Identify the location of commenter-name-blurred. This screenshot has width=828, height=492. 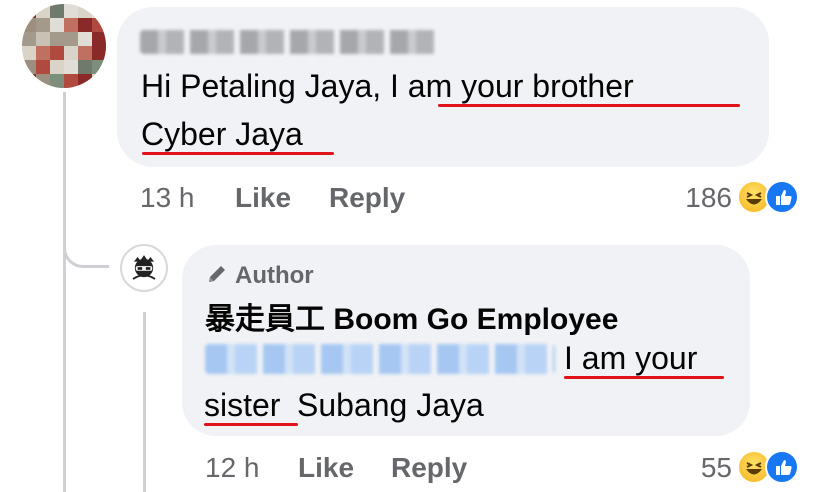
(290, 42).